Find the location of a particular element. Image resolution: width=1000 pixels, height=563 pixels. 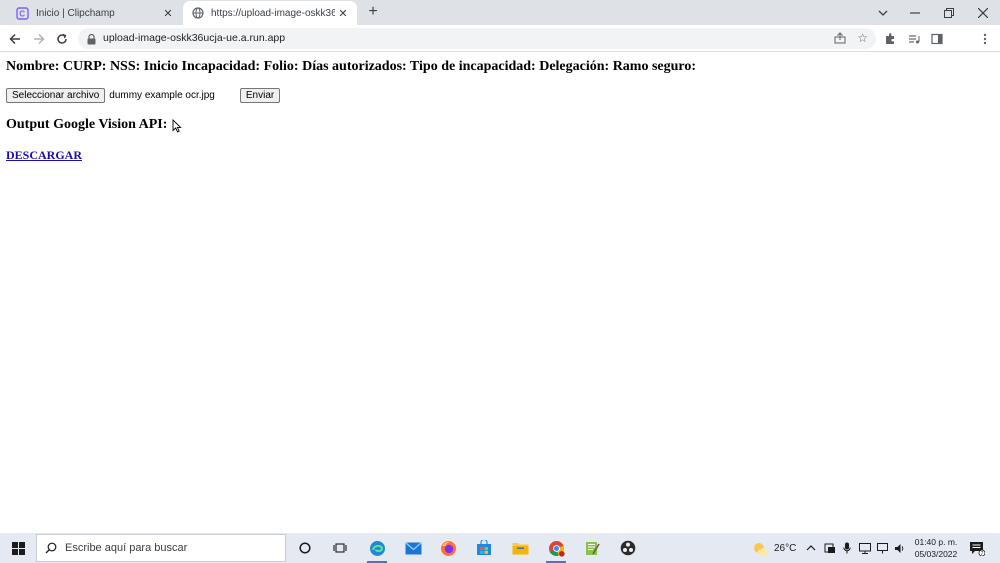

share-icon is located at coordinates (840, 40).